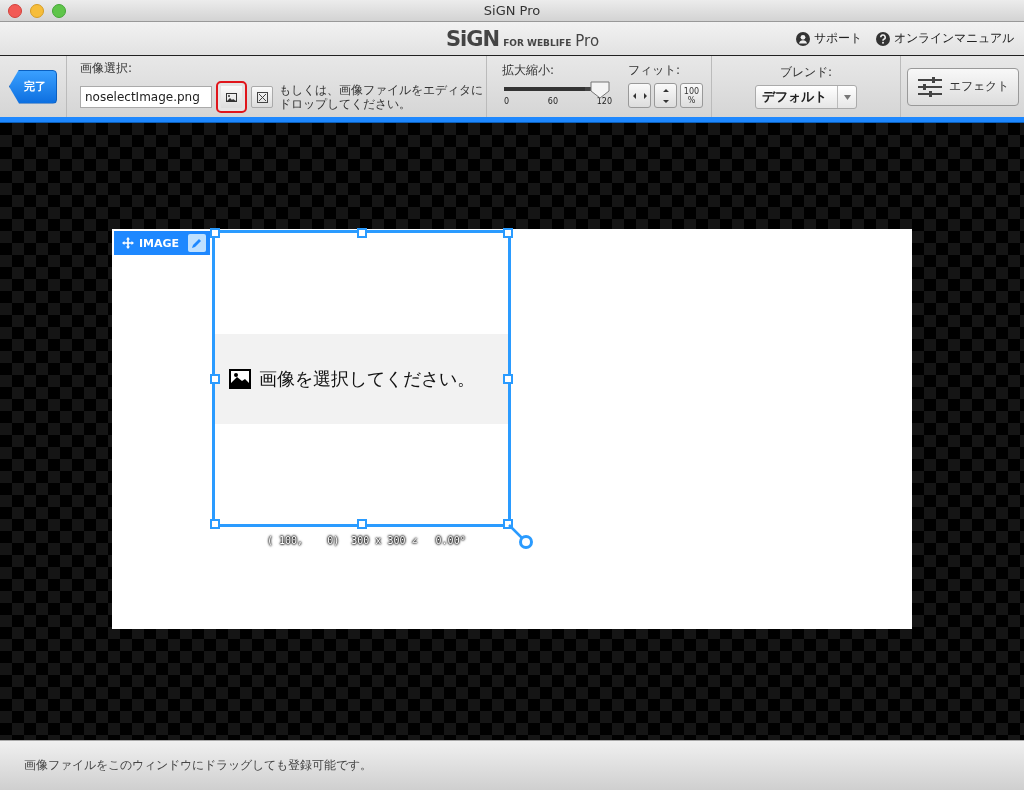 Image resolution: width=1024 pixels, height=790 pixels. I want to click on clear-button, so click(262, 97).